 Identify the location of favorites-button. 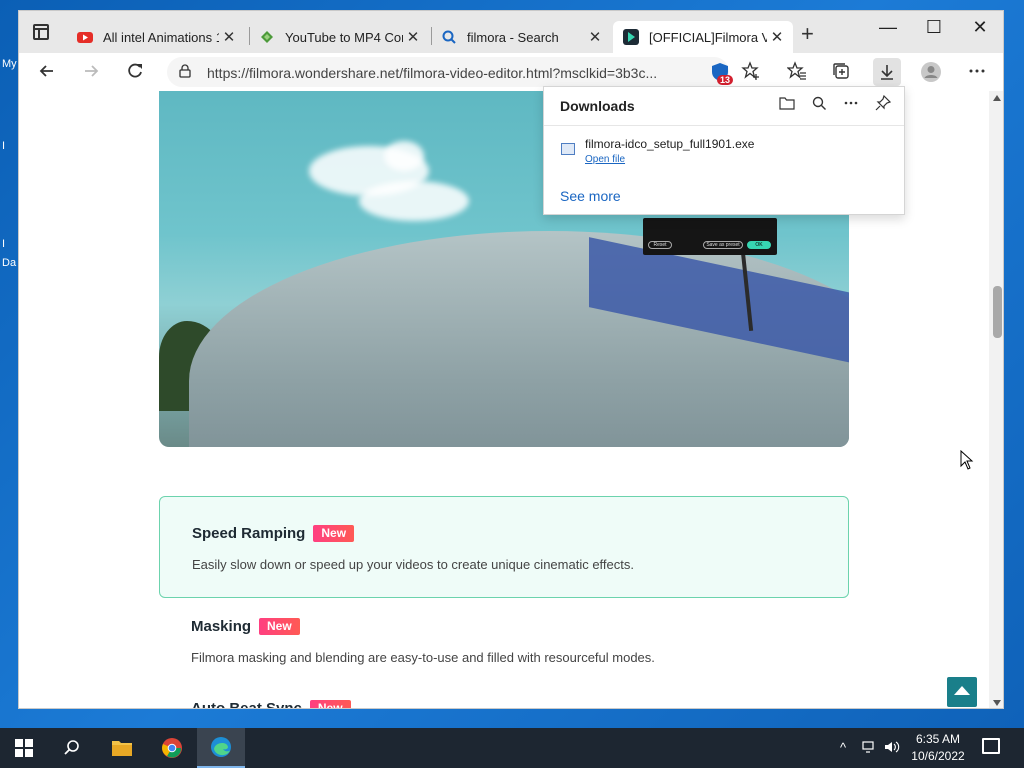
(797, 72).